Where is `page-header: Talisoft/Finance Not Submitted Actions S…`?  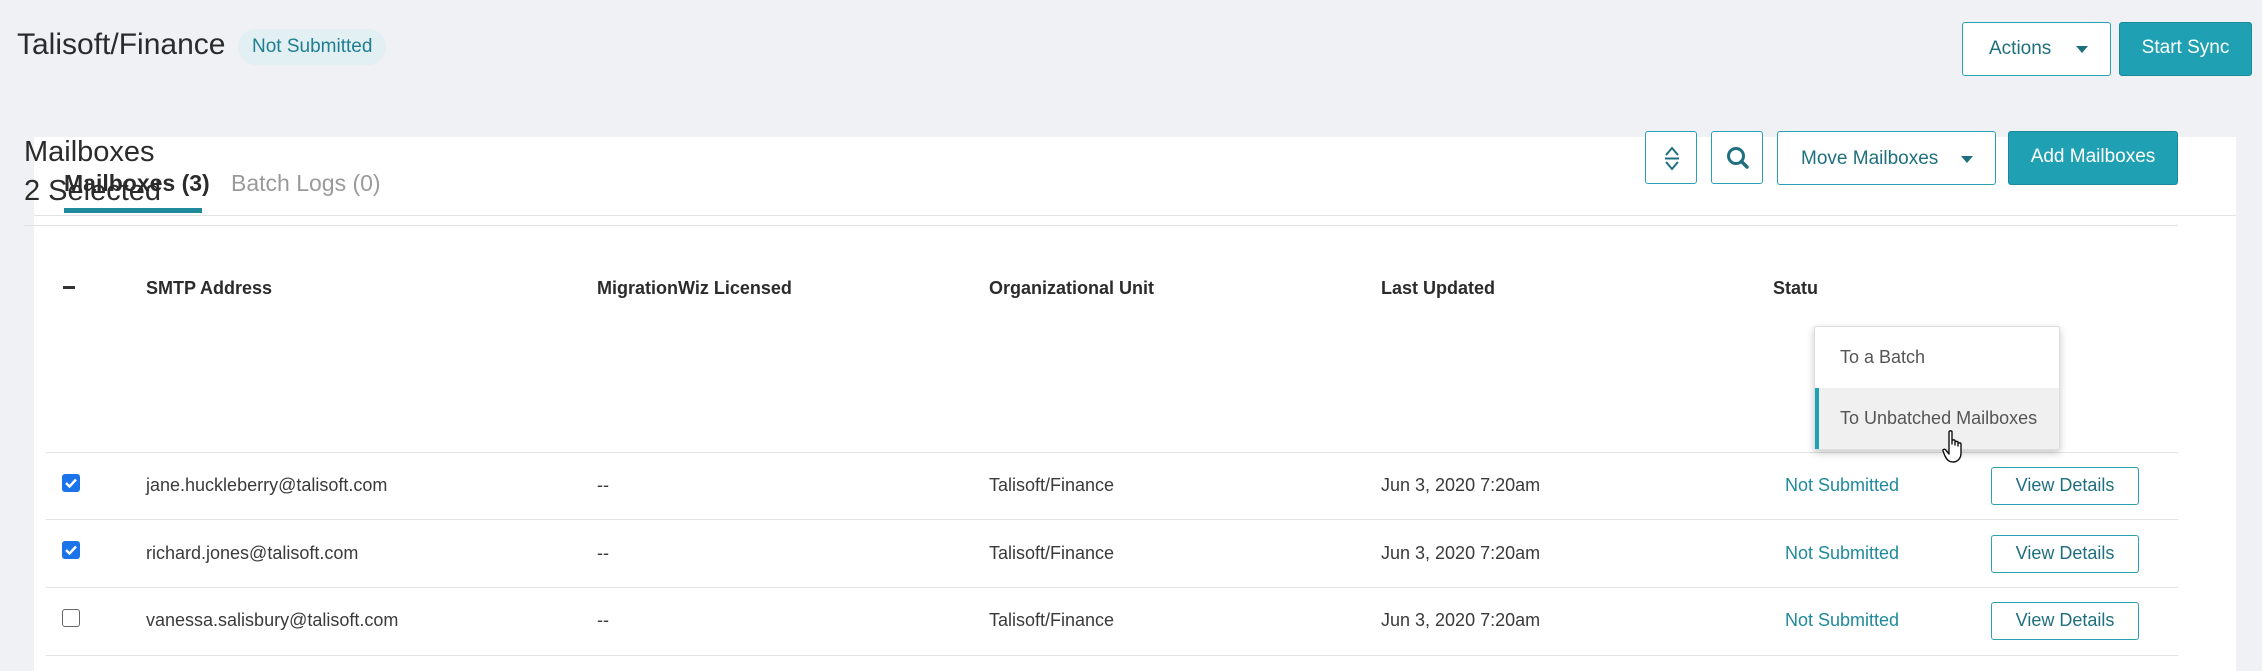 page-header: Talisoft/Finance Not Submitted Actions S… is located at coordinates (1131, 47).